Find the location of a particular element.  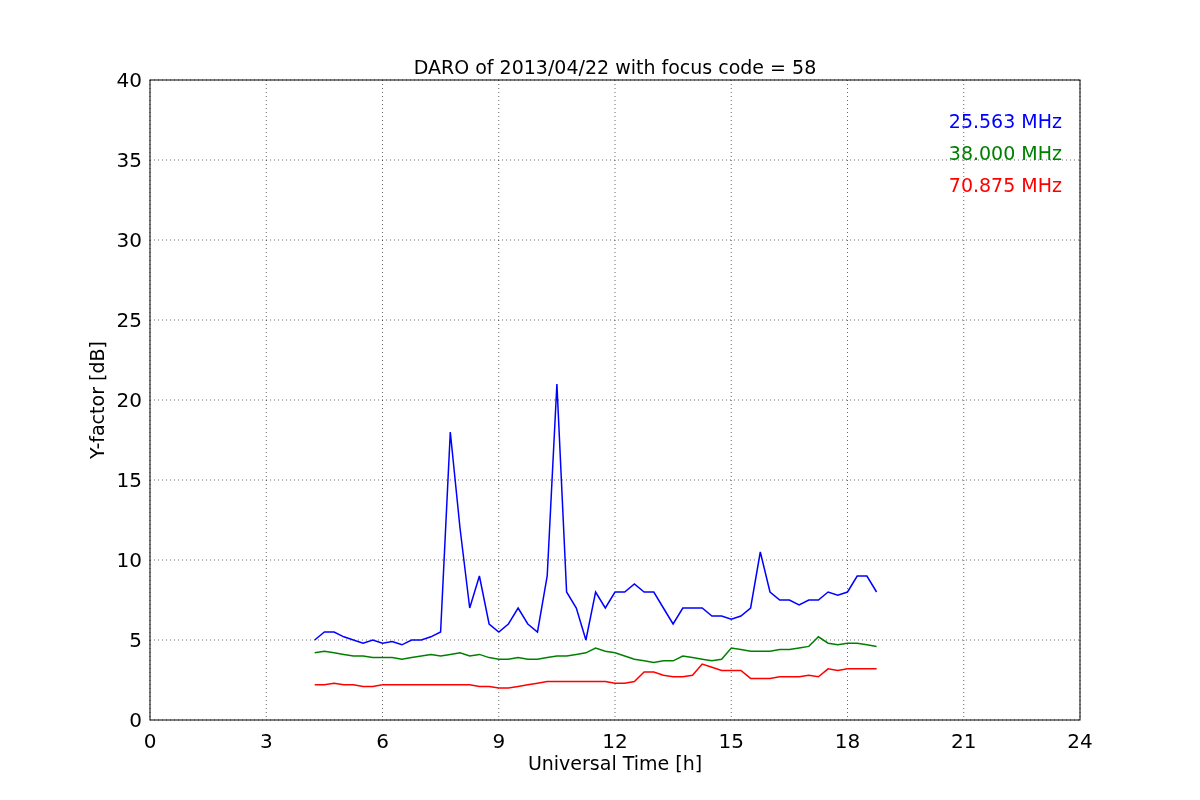

tick-label: 24 is located at coordinates (1080, 741).